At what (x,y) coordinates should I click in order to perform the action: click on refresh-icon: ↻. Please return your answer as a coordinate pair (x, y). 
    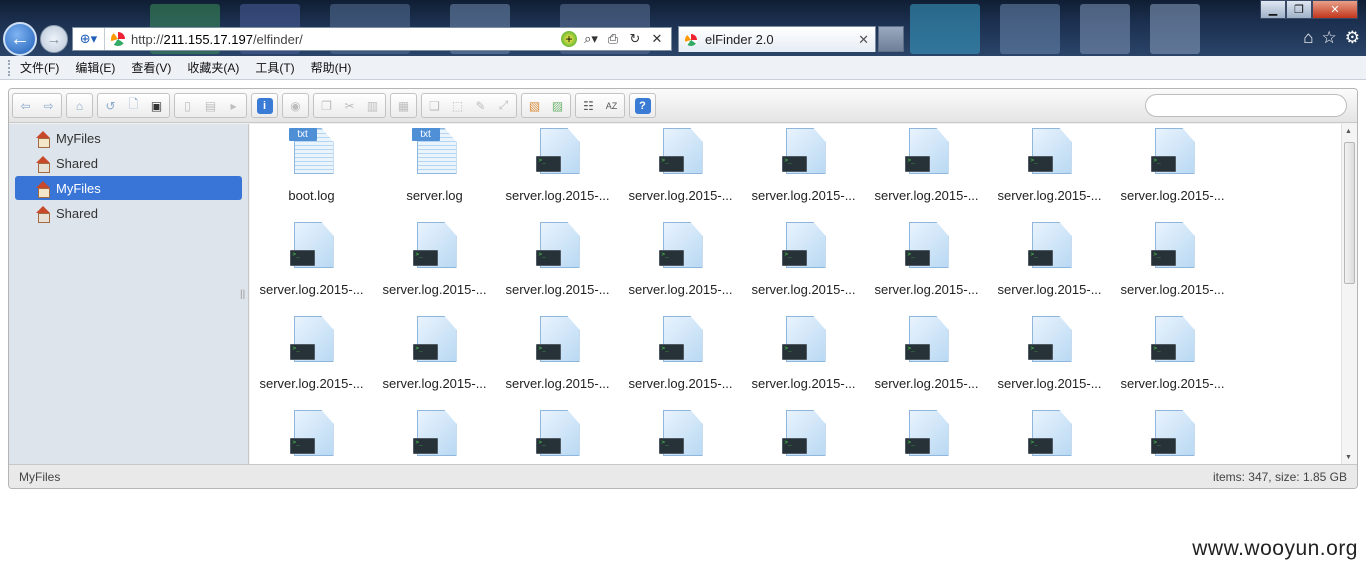
    Looking at the image, I should click on (635, 39).